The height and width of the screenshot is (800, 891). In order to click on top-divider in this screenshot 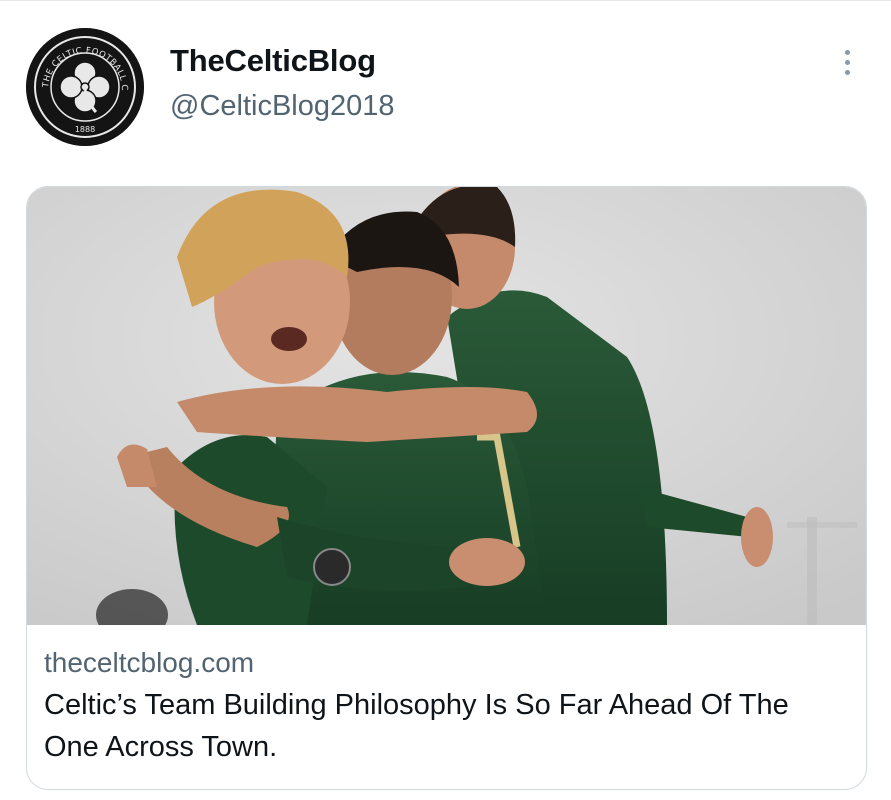, I will do `click(445, 0)`.